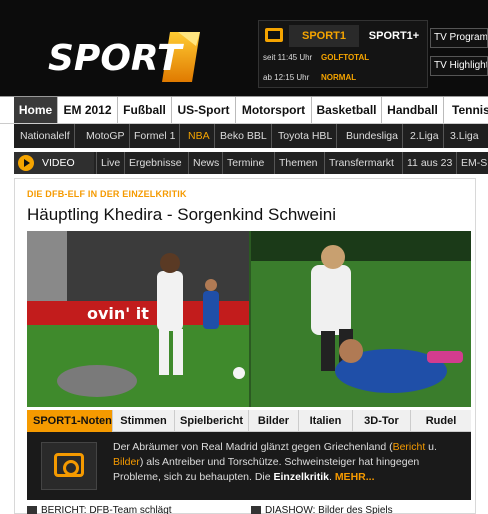 The image size is (488, 514). I want to click on svg-text: ovin' it, so click(118, 313).